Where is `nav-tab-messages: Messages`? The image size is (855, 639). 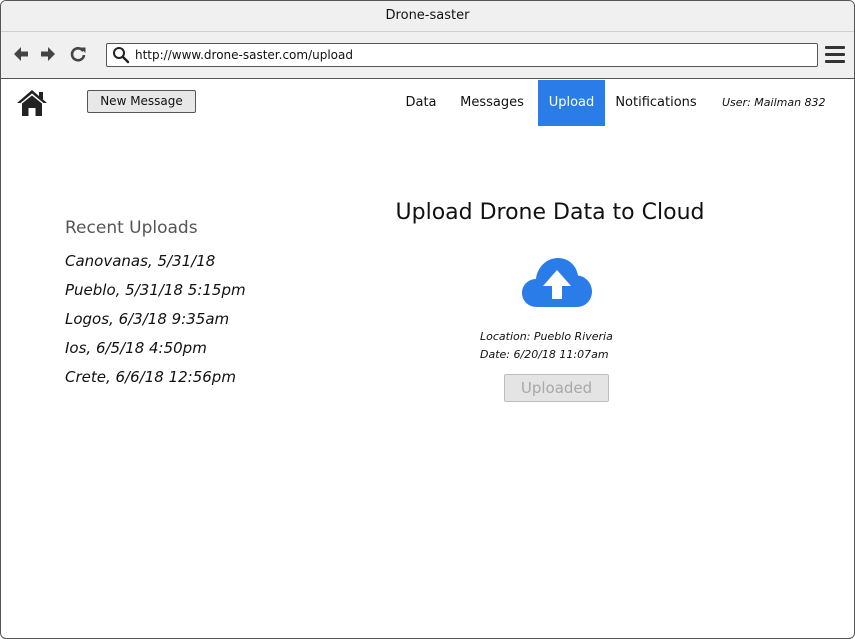 nav-tab-messages: Messages is located at coordinates (492, 103).